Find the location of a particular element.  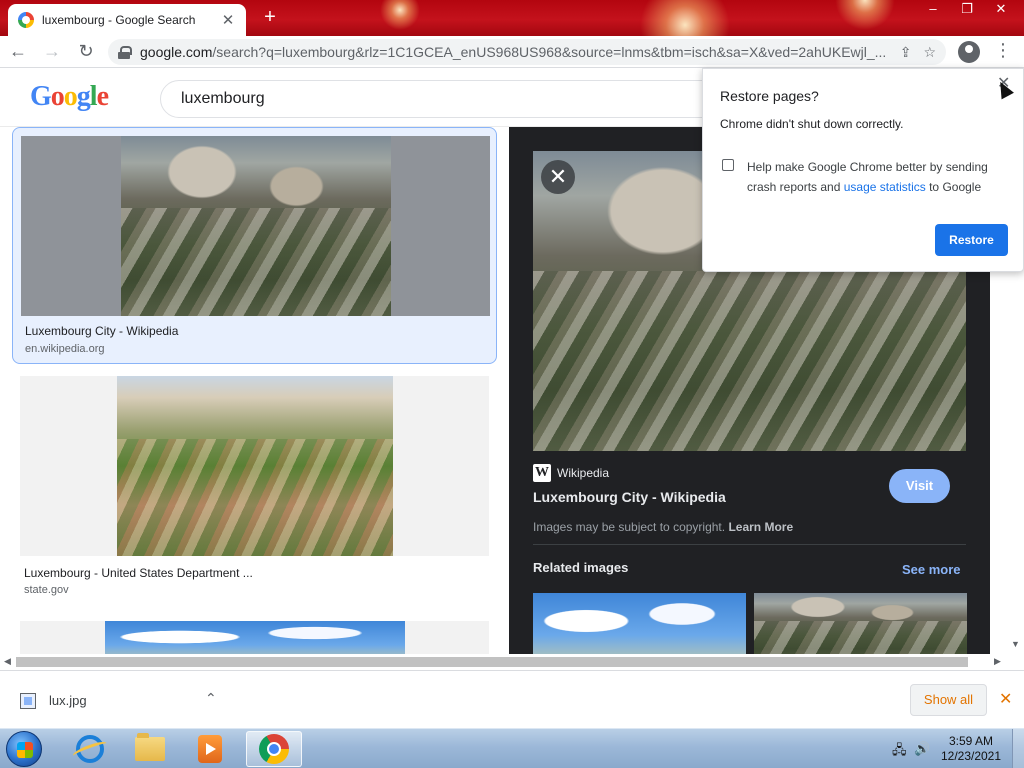

see-more-link: See more is located at coordinates (931, 569).